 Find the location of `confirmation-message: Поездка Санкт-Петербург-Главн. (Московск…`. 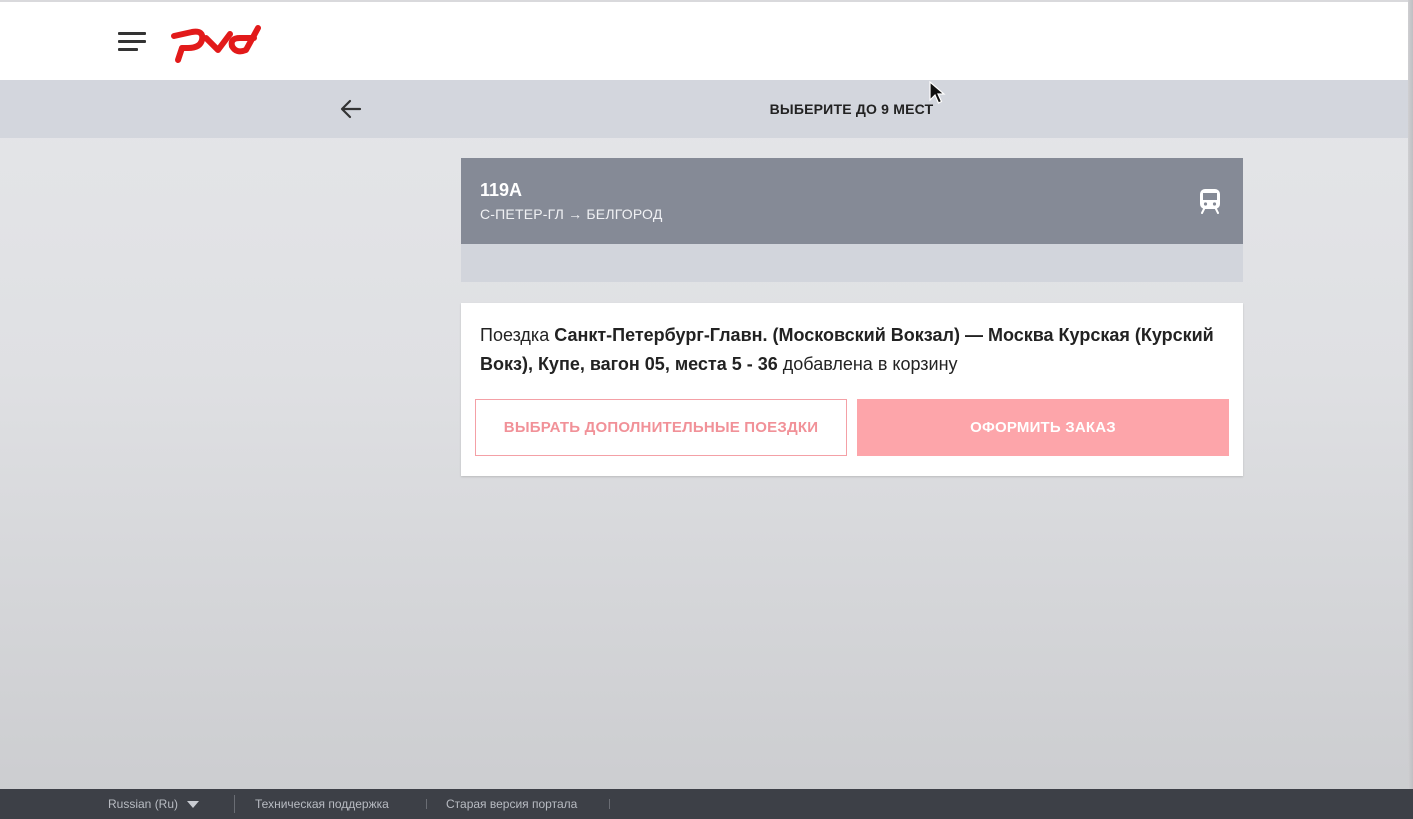

confirmation-message: Поездка Санкт-Петербург-Главн. (Московск… is located at coordinates (847, 349).